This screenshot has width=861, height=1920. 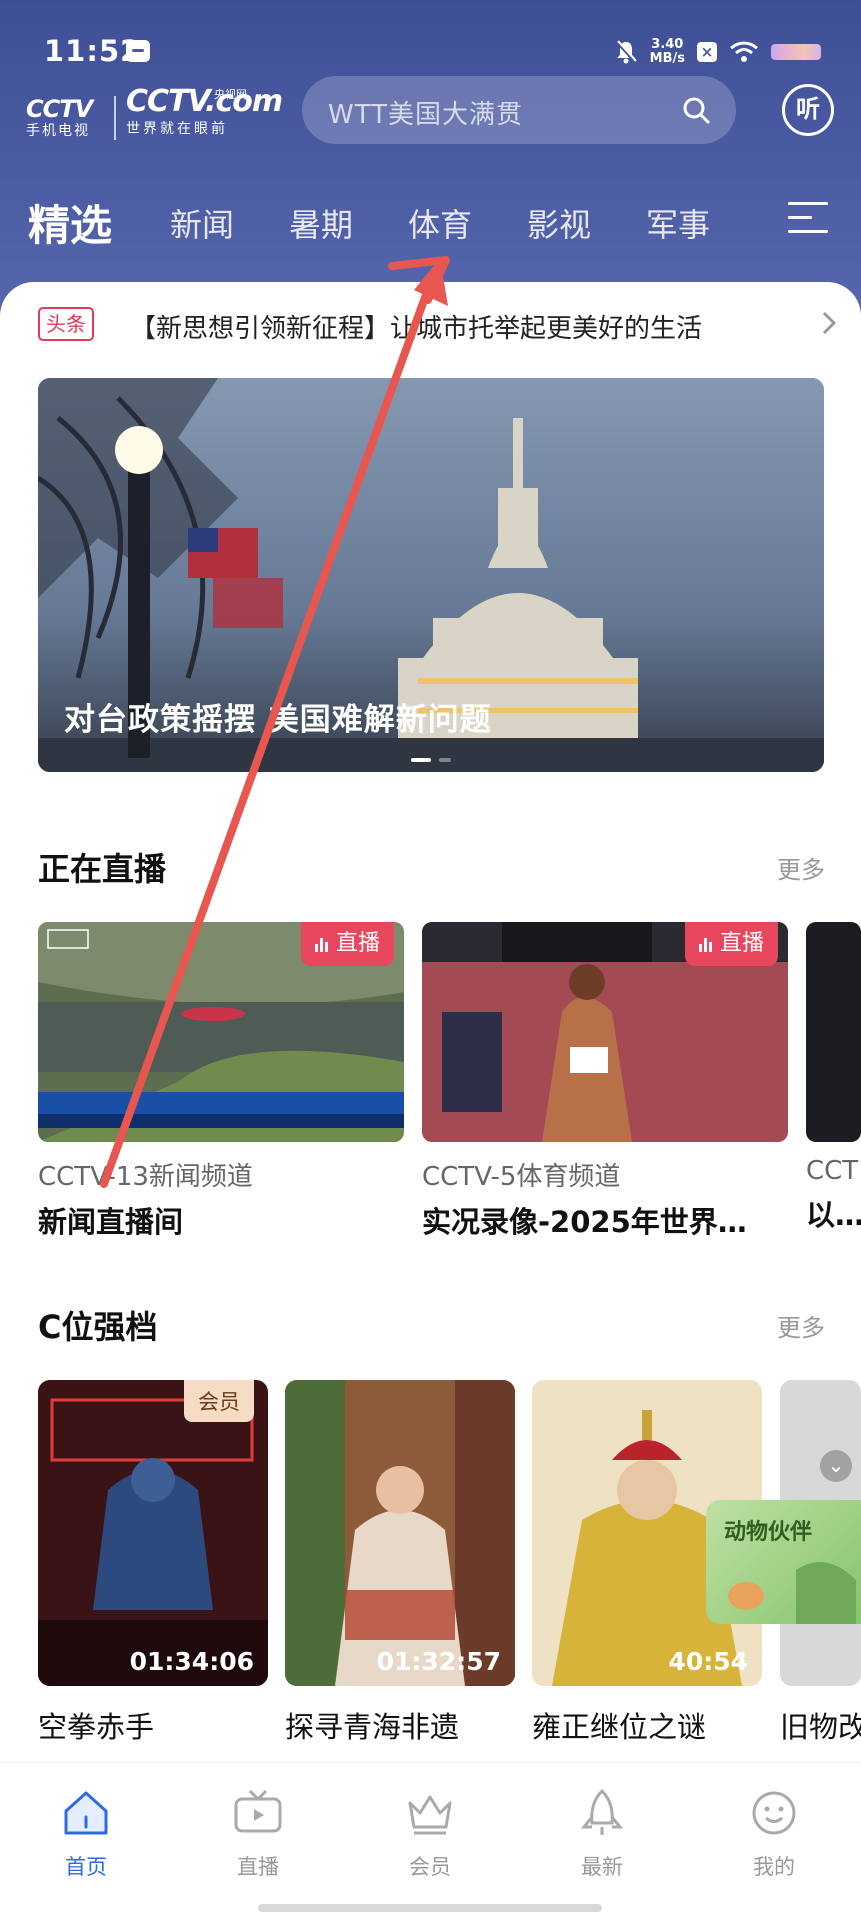 I want to click on menu-icon, so click(x=808, y=219).